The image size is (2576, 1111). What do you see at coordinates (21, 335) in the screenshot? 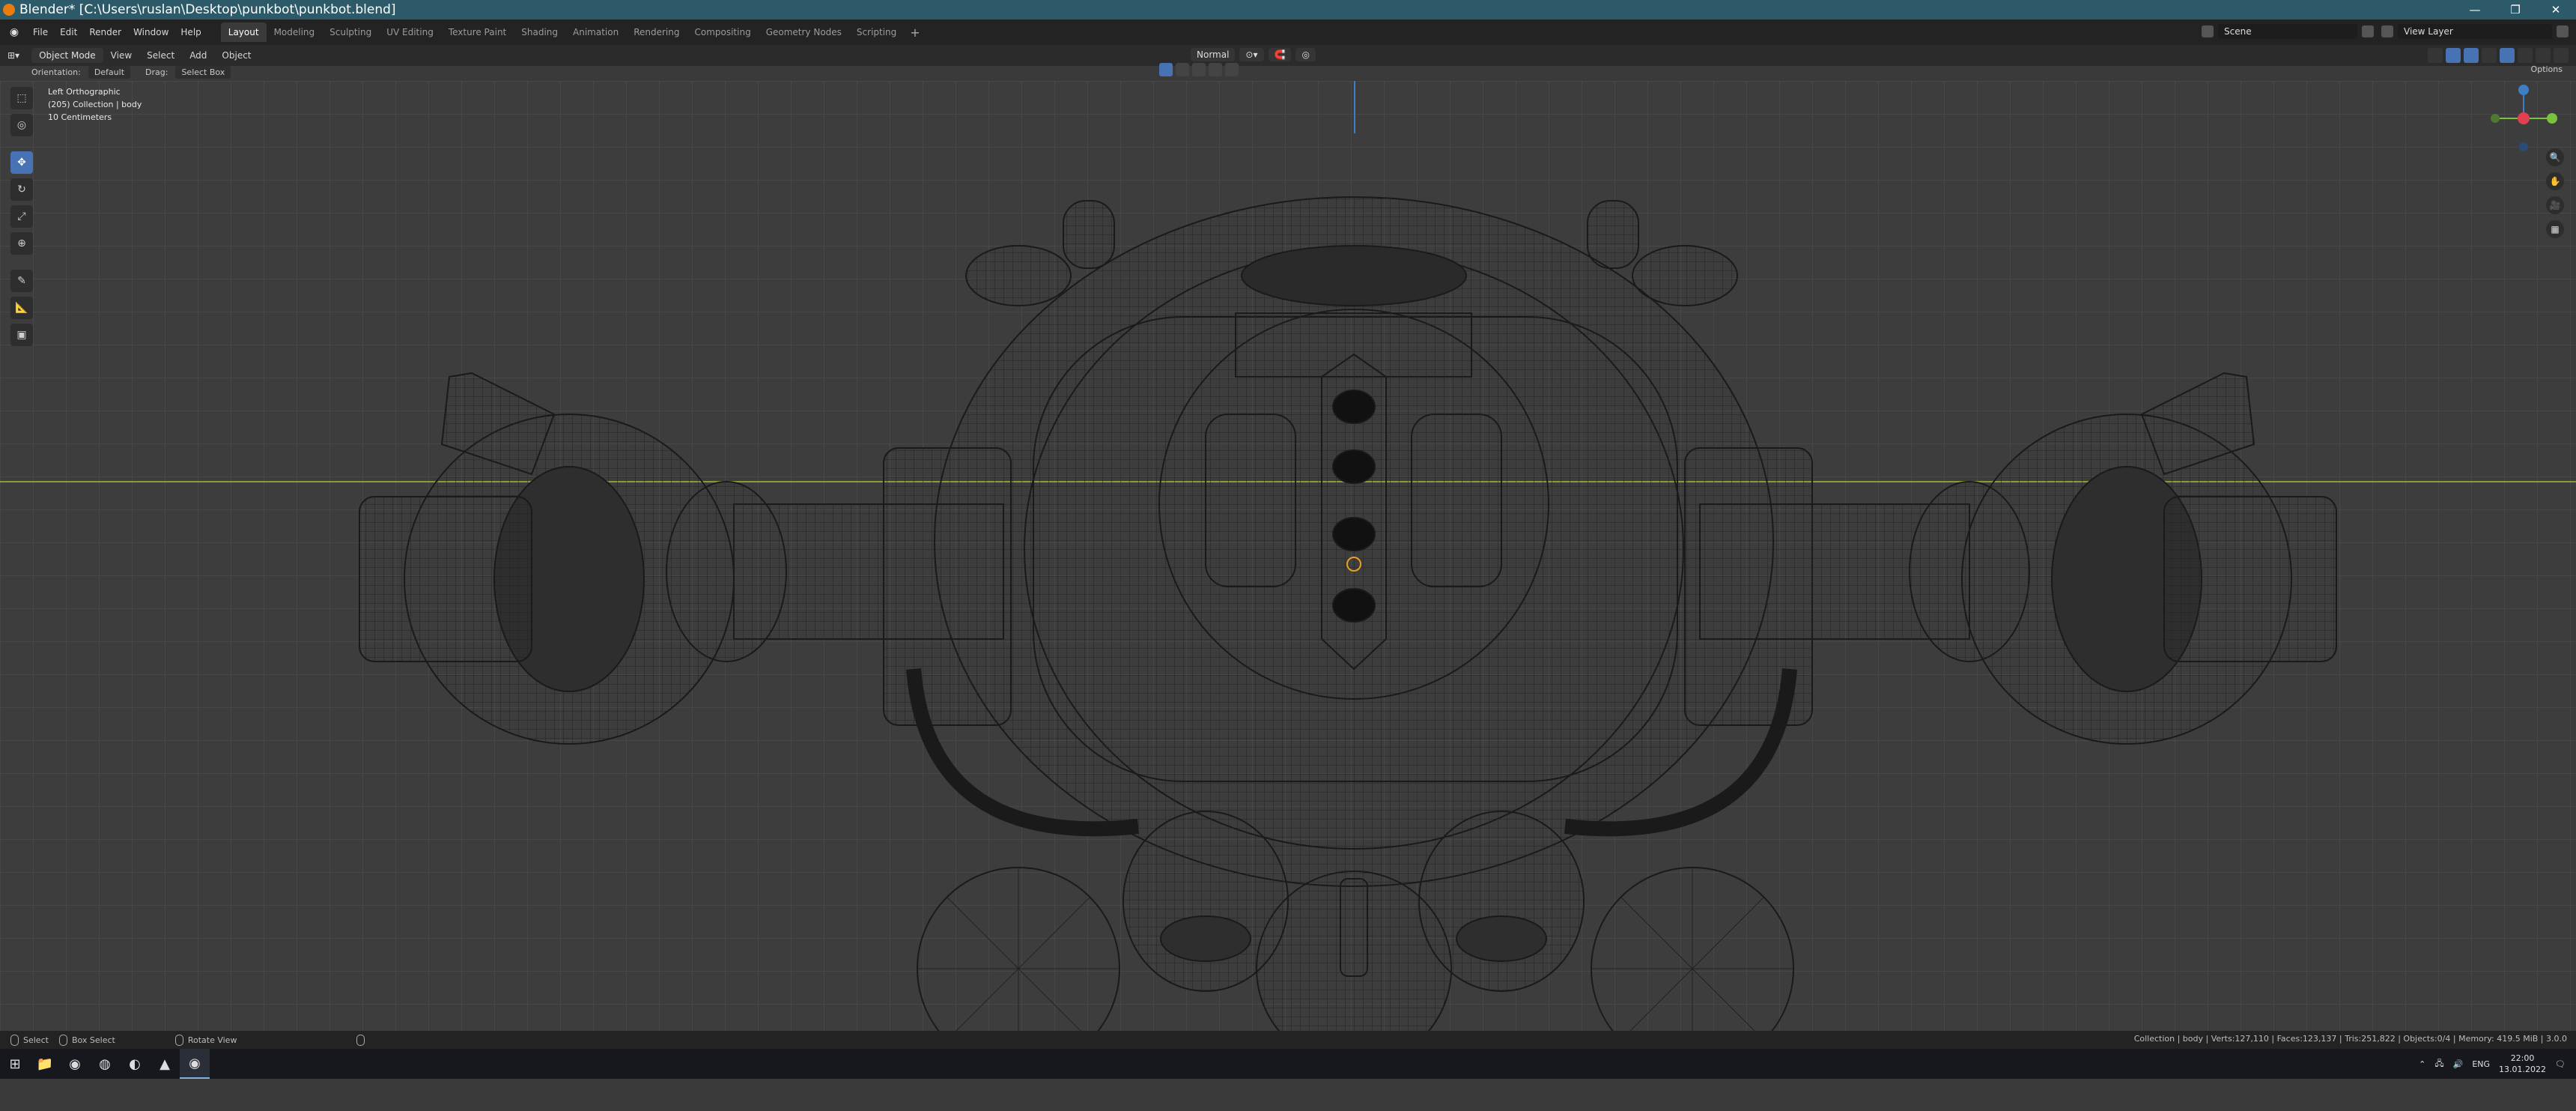
I see `add-cube-tool: ▣` at bounding box center [21, 335].